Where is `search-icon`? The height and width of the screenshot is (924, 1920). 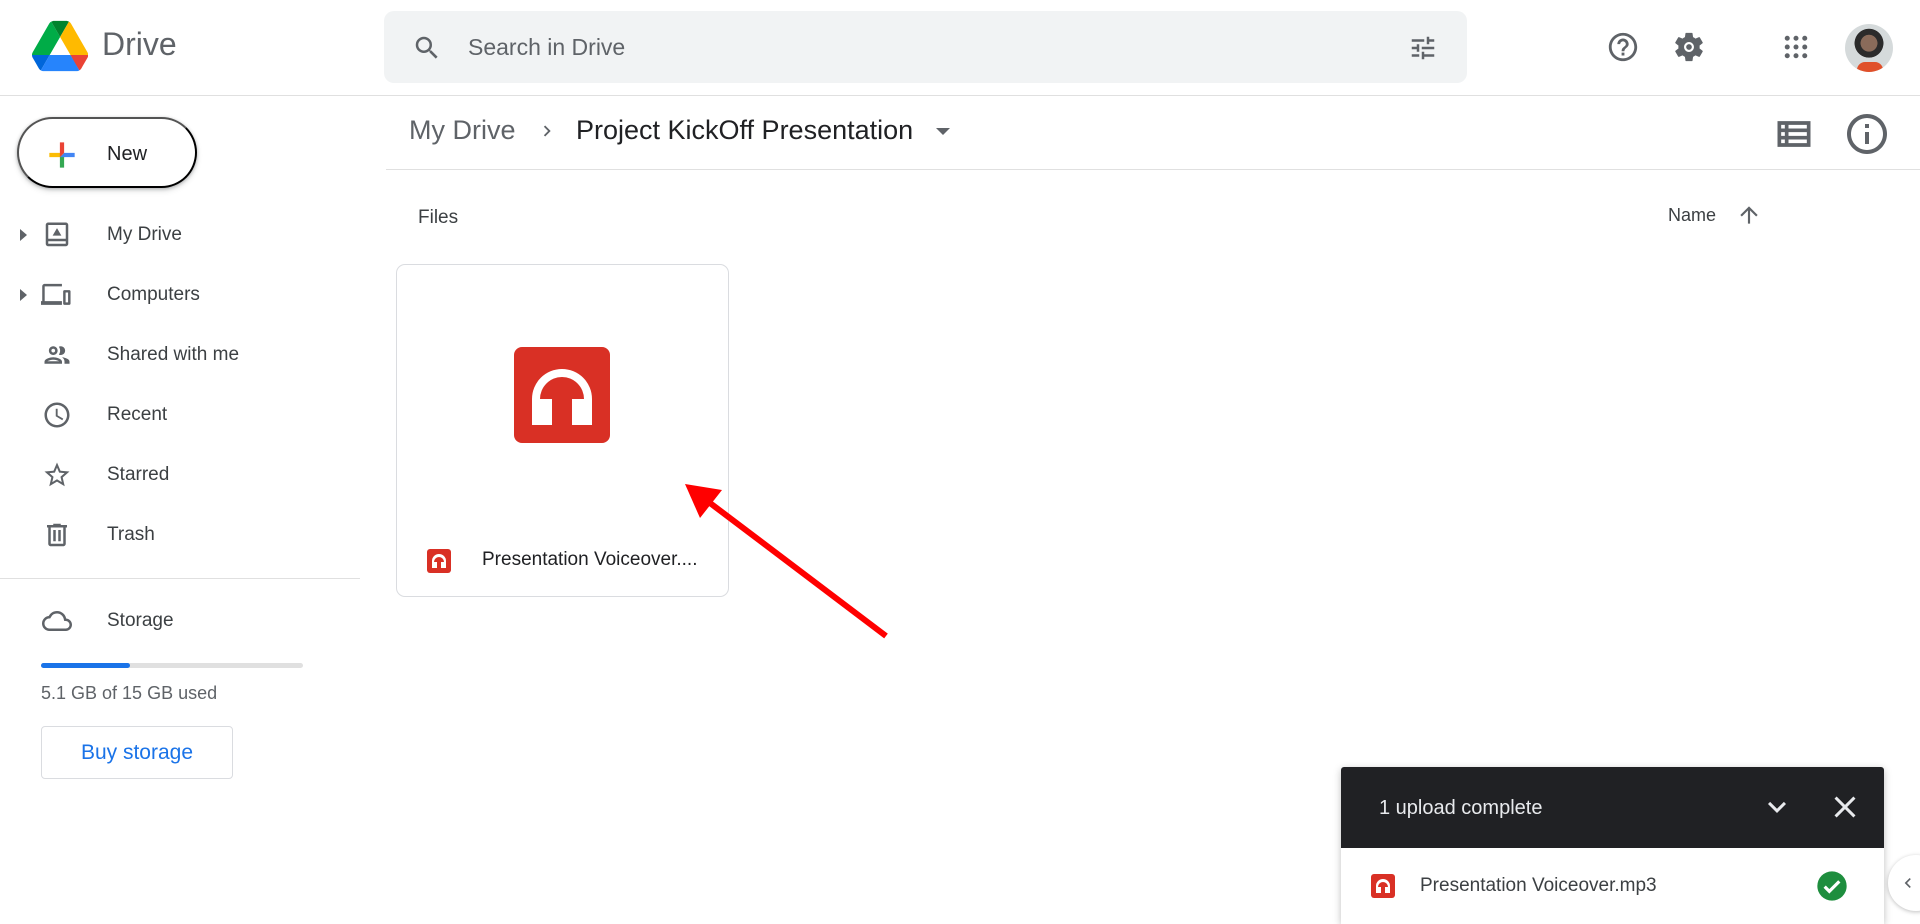
search-icon is located at coordinates (427, 48).